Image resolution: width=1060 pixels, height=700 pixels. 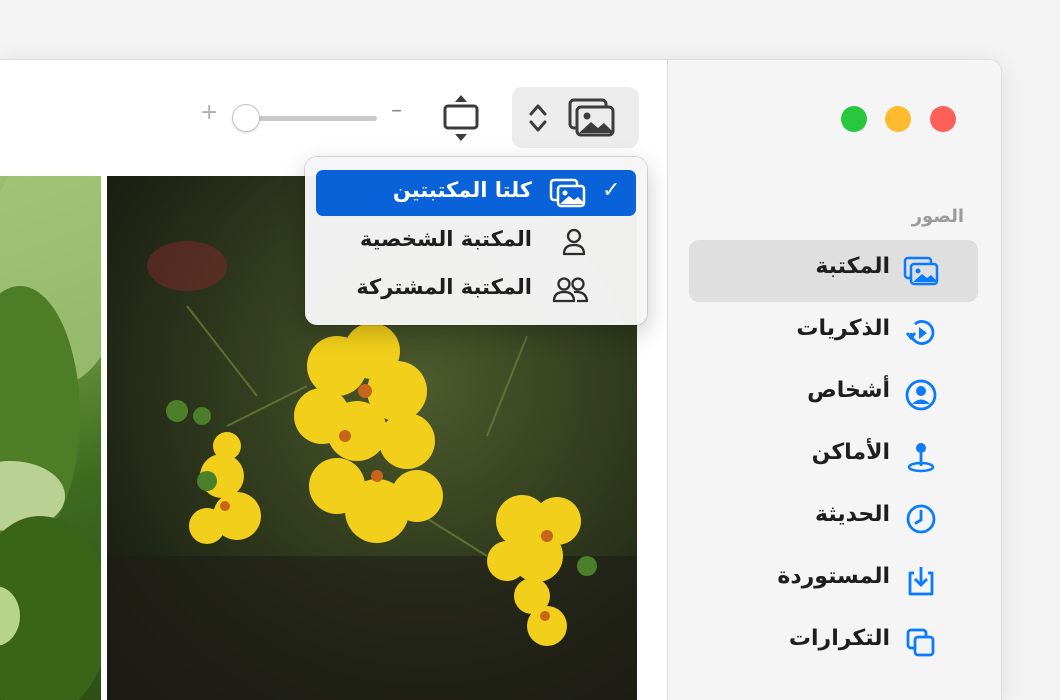 I want to click on people-circle-icon, so click(x=921, y=395).